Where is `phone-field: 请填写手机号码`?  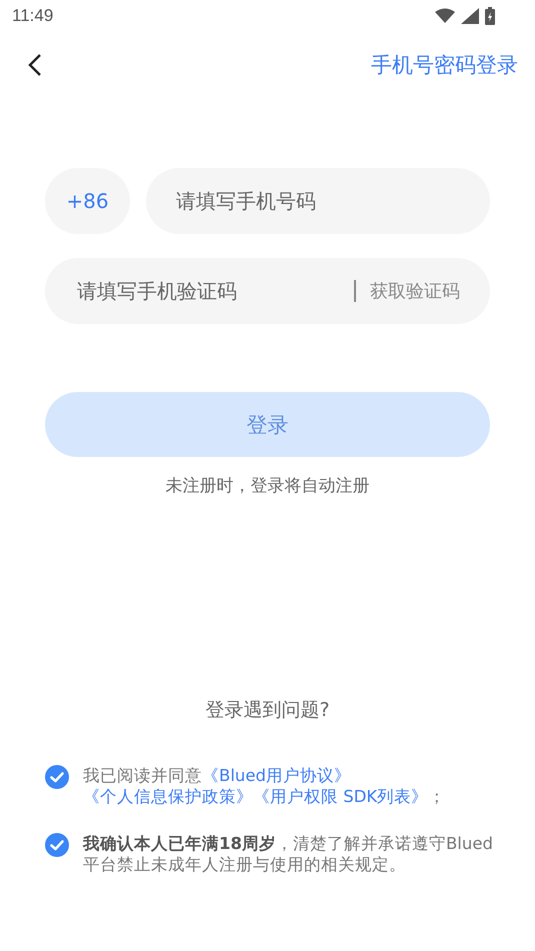 phone-field: 请填写手机号码 is located at coordinates (318, 201).